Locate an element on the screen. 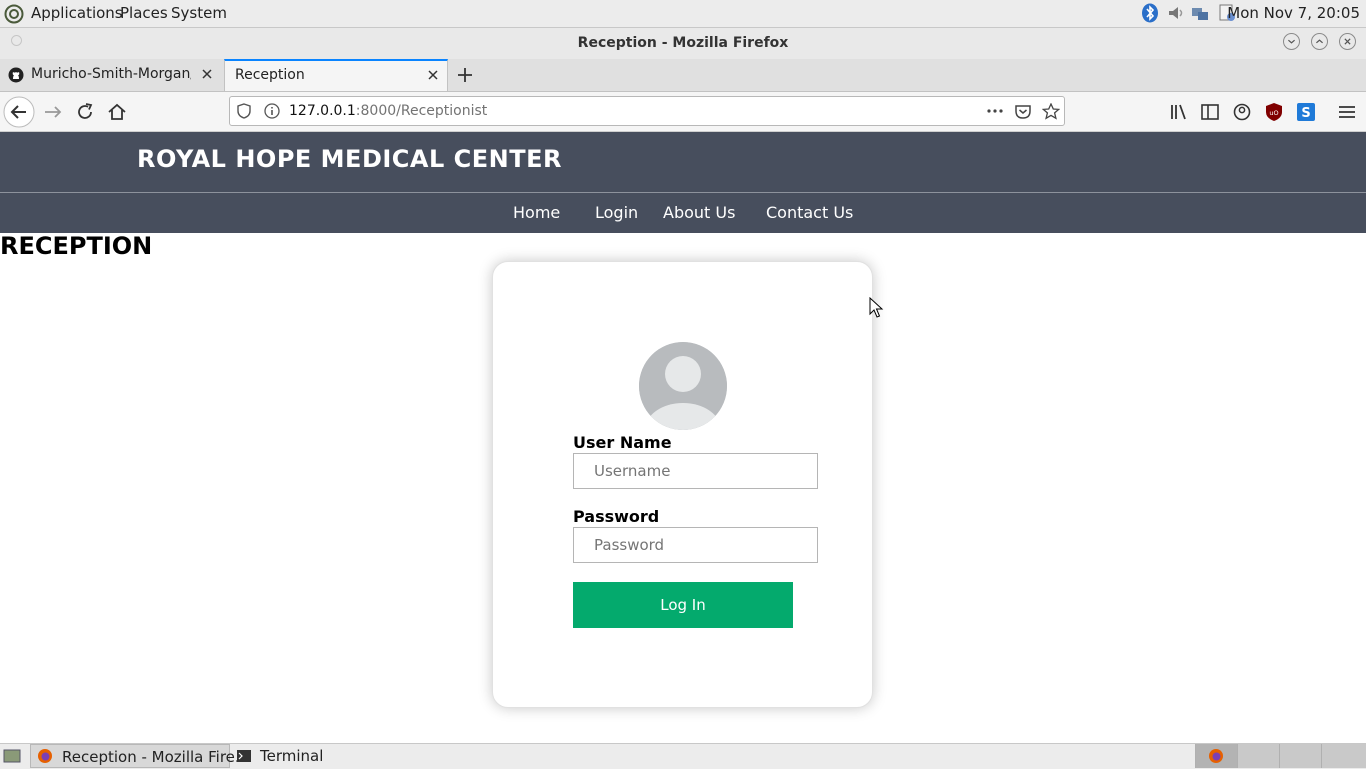 This screenshot has width=1366, height=769. url-path: :8000/Receptionist is located at coordinates (421, 111).